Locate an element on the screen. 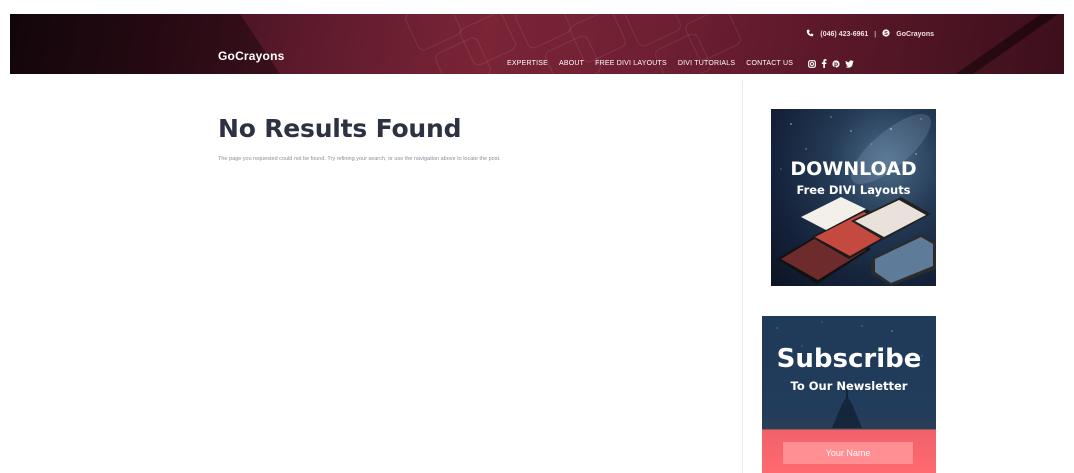 This screenshot has height=473, width=1074. site-logo: GoCrayons is located at coordinates (251, 56).